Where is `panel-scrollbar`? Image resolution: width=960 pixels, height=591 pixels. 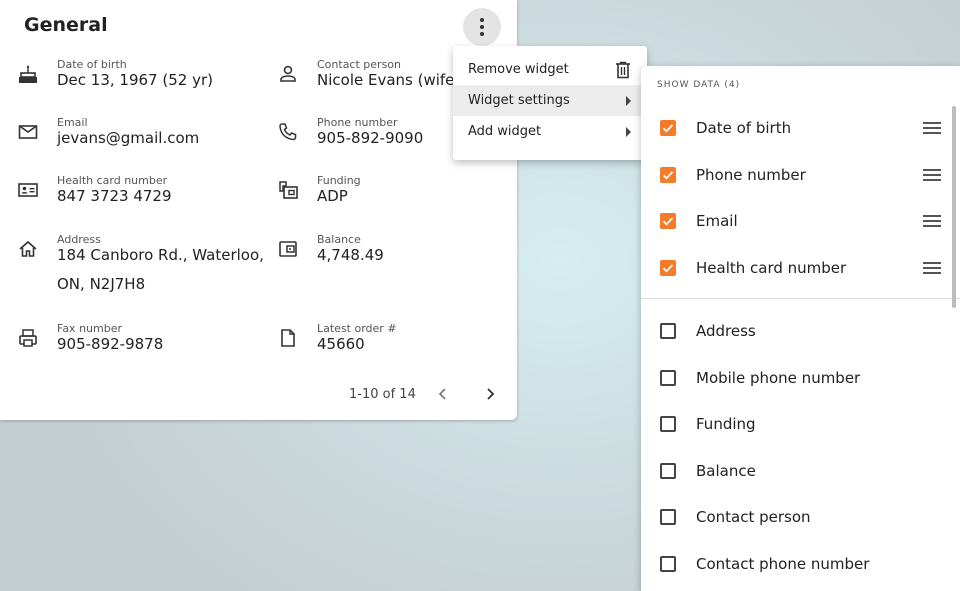 panel-scrollbar is located at coordinates (954, 207).